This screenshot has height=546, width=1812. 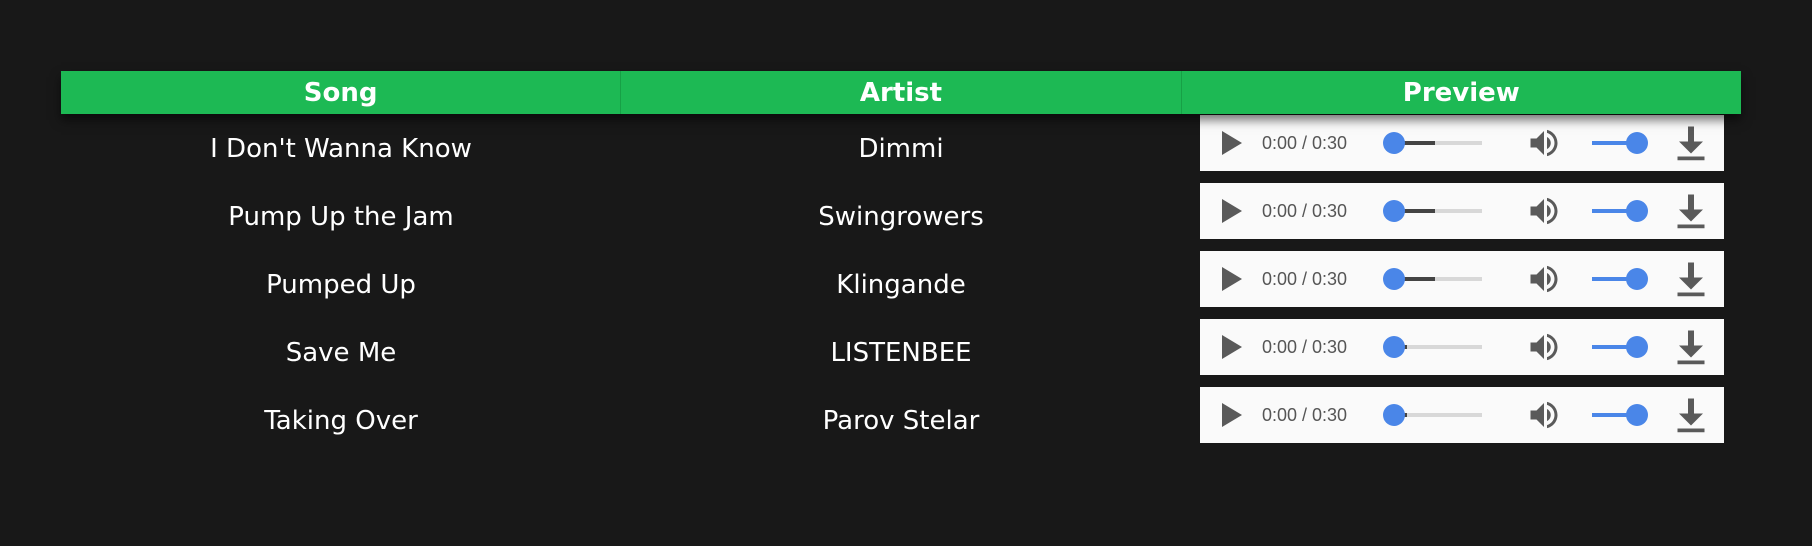 I want to click on table-row: Pumped Up Klingande 0:00 / 0:30, so click(x=901, y=284).